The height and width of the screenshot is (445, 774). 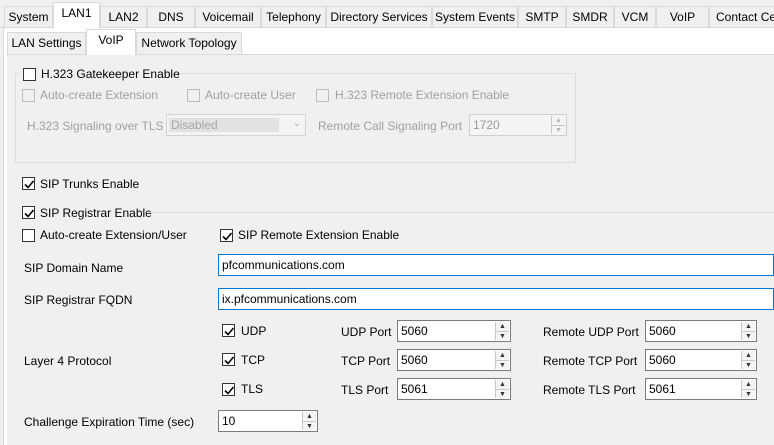 What do you see at coordinates (28, 235) in the screenshot?
I see `auto-create-extension-user-checkbox` at bounding box center [28, 235].